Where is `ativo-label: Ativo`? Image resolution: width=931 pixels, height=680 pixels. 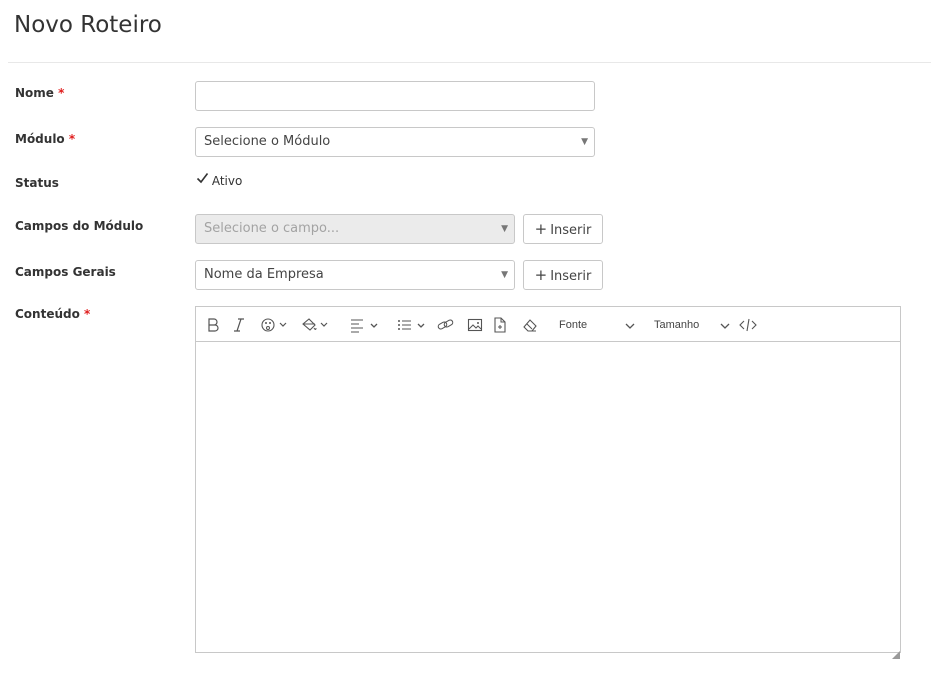
ativo-label: Ativo is located at coordinates (227, 181).